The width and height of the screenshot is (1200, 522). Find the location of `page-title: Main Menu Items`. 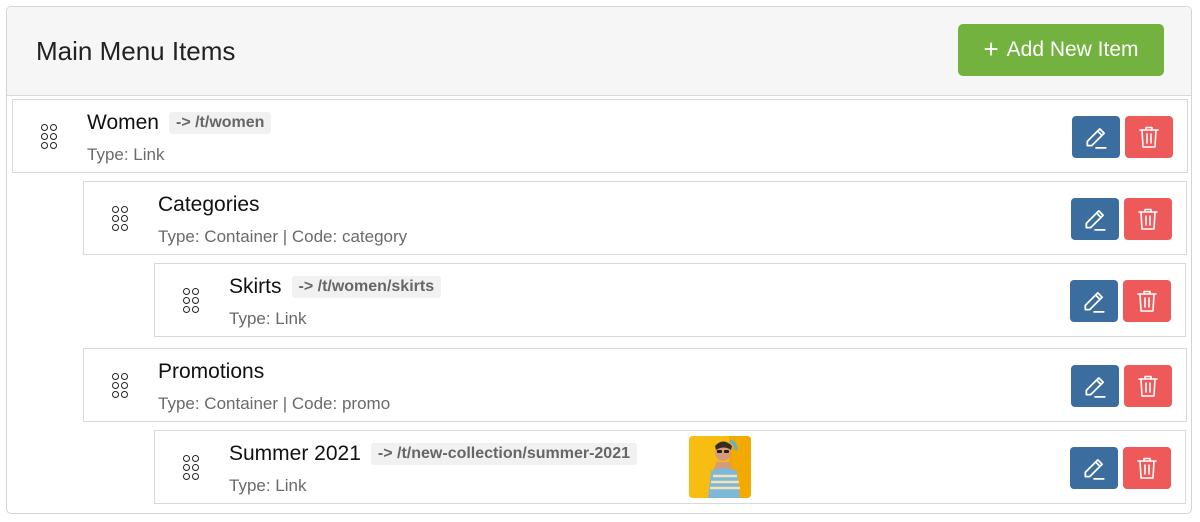

page-title: Main Menu Items is located at coordinates (136, 51).